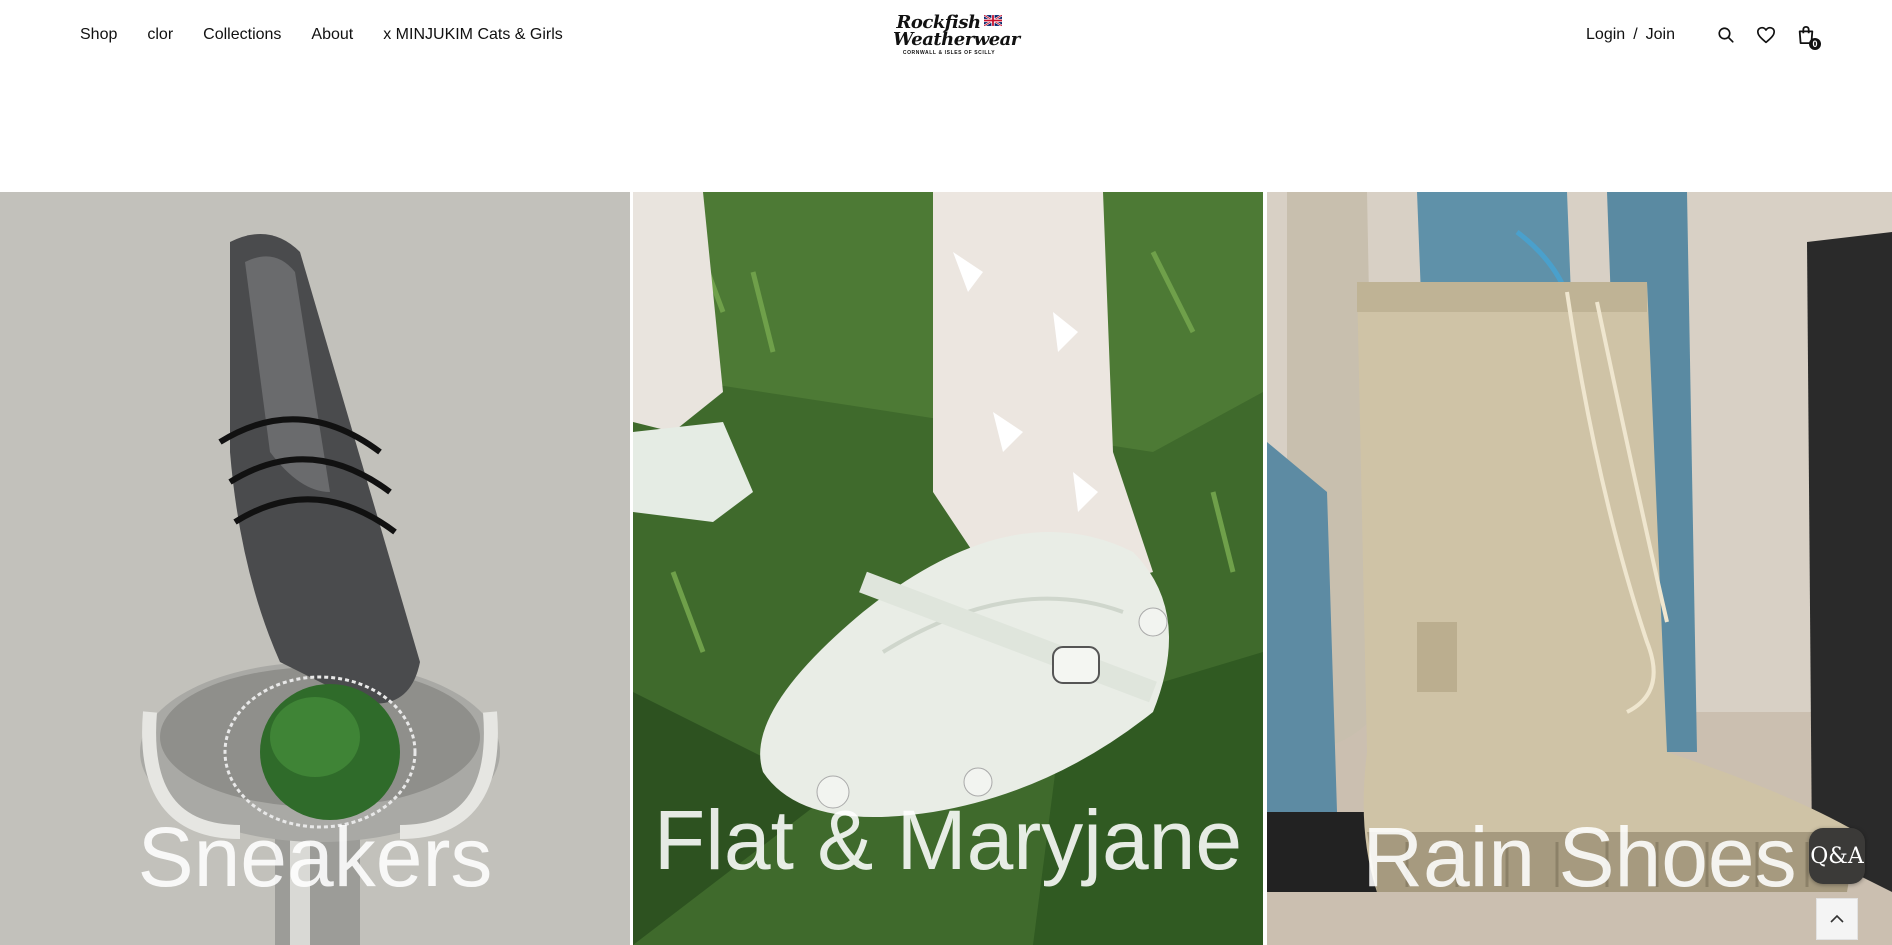 This screenshot has height=945, width=1892. Describe the element at coordinates (1630, 35) in the screenshot. I see `auth-links: Login / Join` at that location.